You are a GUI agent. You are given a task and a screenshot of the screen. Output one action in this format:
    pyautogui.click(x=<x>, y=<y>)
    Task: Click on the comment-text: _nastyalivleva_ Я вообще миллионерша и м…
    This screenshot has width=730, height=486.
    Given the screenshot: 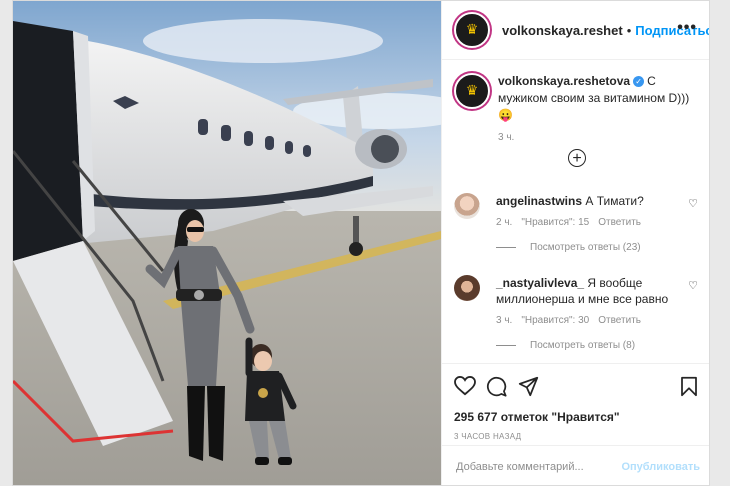 What is the action you would take?
    pyautogui.click(x=600, y=291)
    